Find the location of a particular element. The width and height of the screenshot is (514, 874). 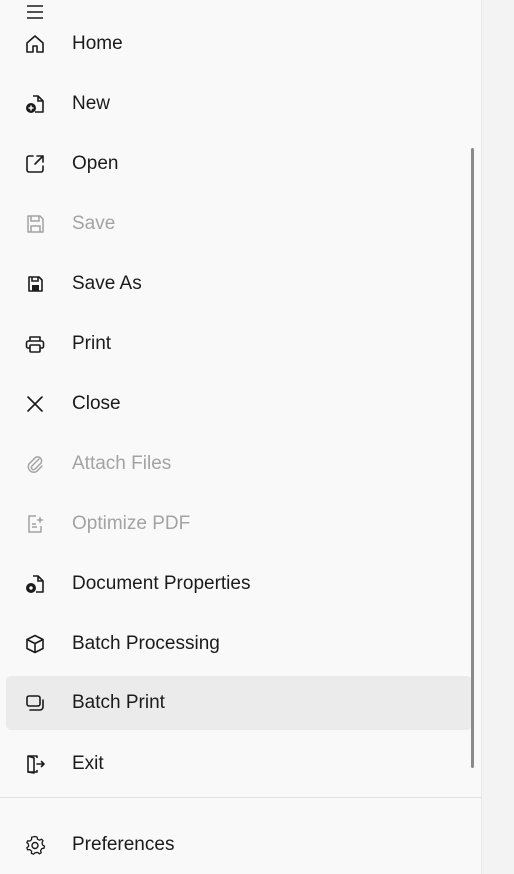

menu-item-label: Document Properties is located at coordinates (161, 583).